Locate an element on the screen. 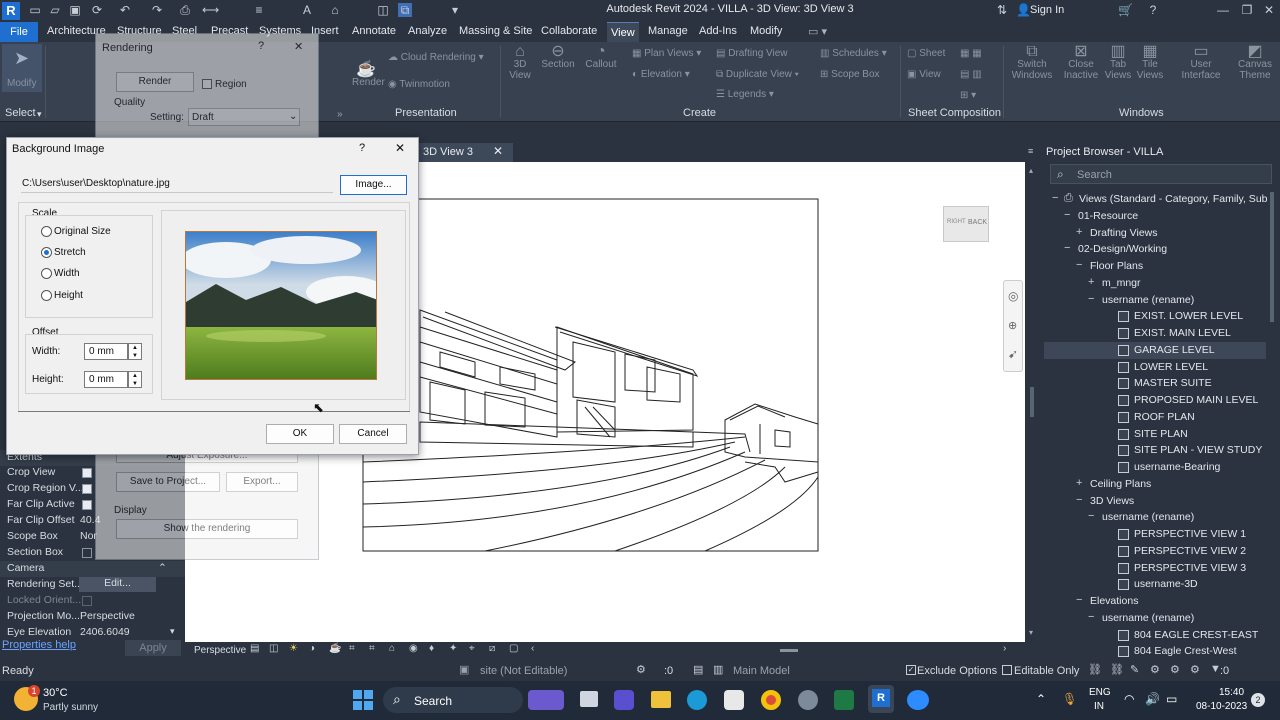 This screenshot has width=1280, height=720. height-input: 0 mm is located at coordinates (106, 379).